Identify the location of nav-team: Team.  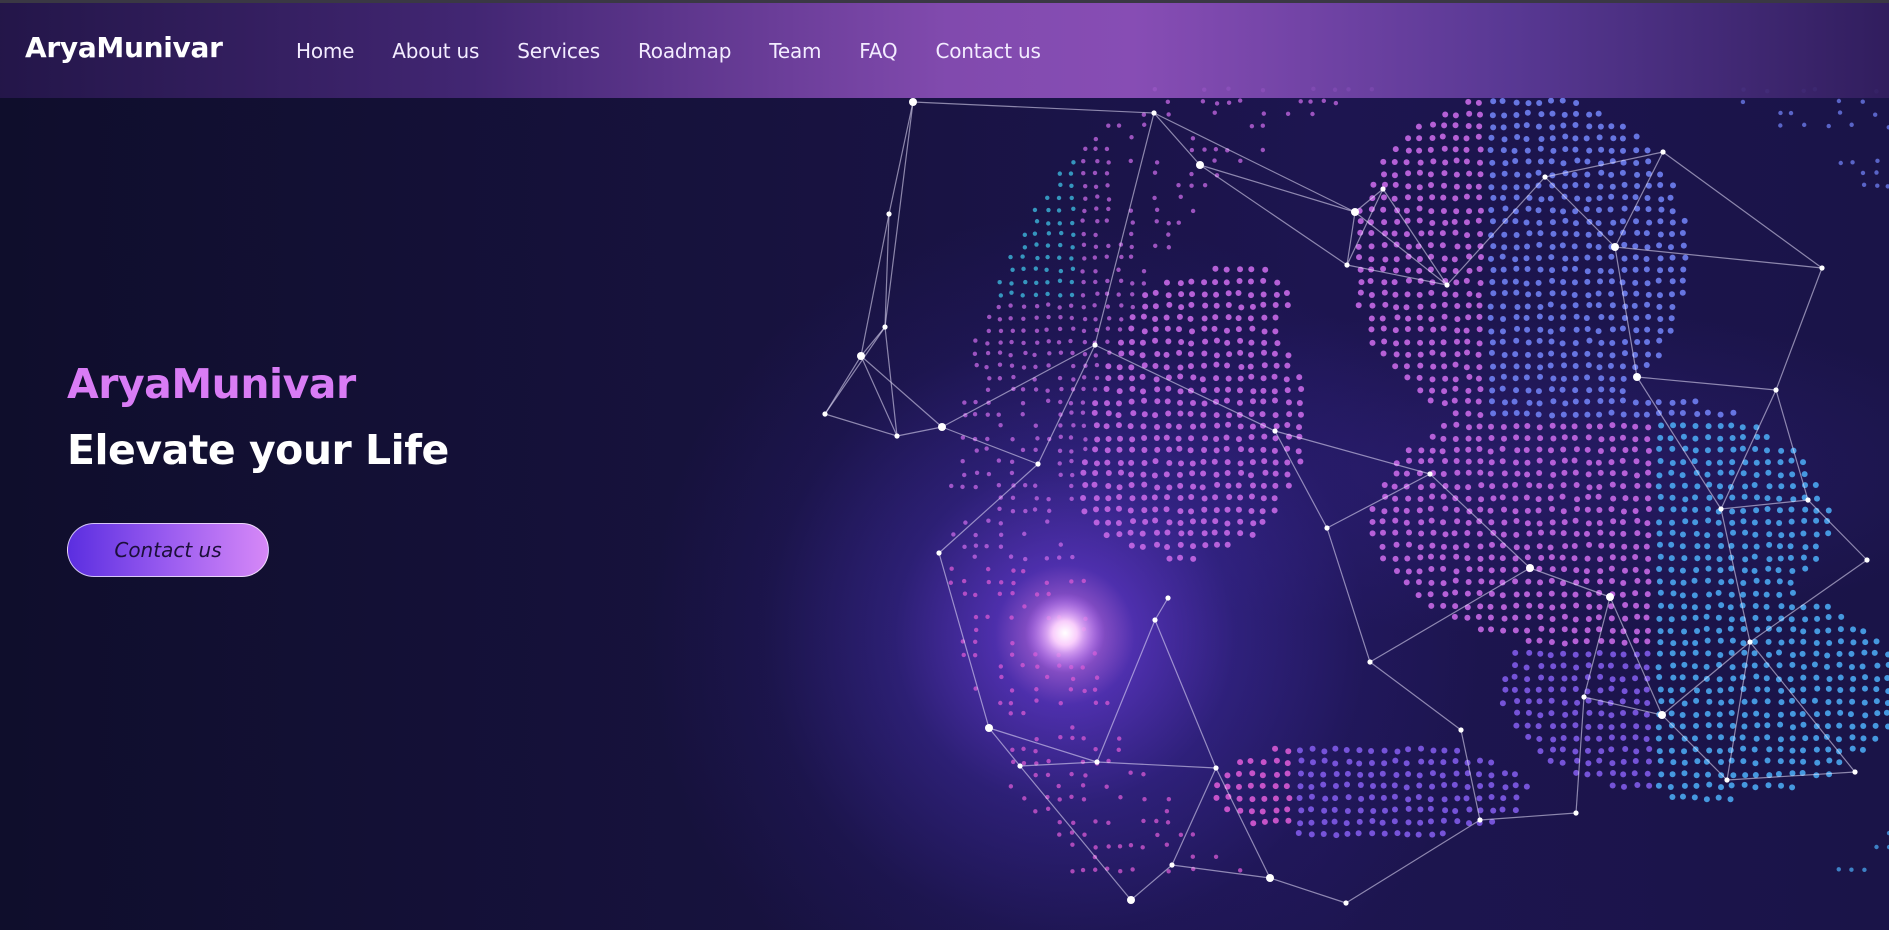
(795, 51).